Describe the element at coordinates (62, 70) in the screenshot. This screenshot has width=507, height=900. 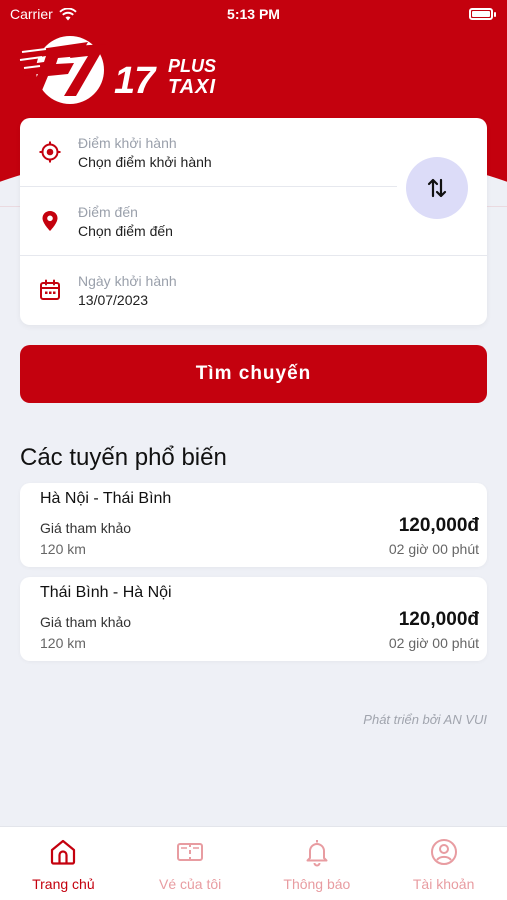
I see `logo-emblem-icon` at that location.